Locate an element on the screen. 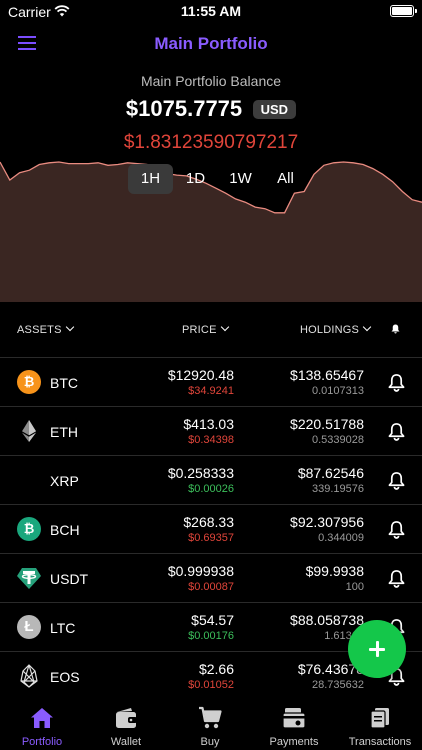 The width and height of the screenshot is (422, 750). asset-row-xrp: XRP $0.258333 $0.00026 $87.62546 339.19576 is located at coordinates (211, 479).